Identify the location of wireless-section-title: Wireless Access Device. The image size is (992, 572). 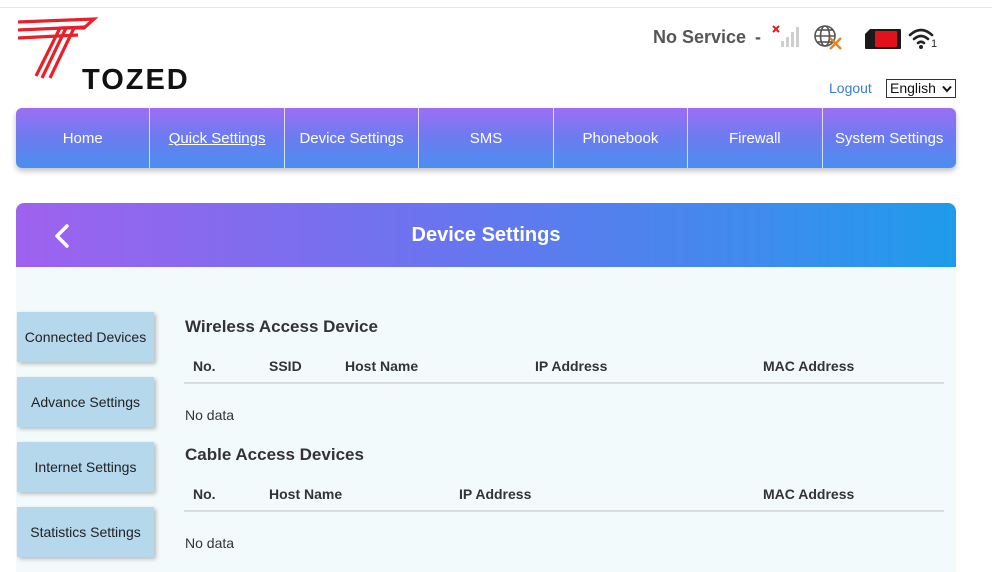
(281, 326).